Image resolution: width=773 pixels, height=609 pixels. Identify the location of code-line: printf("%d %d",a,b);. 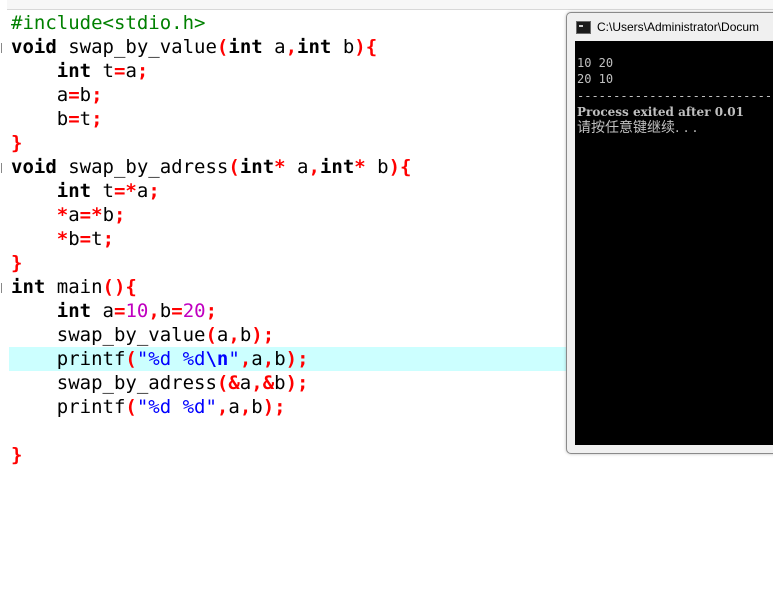
(148, 407).